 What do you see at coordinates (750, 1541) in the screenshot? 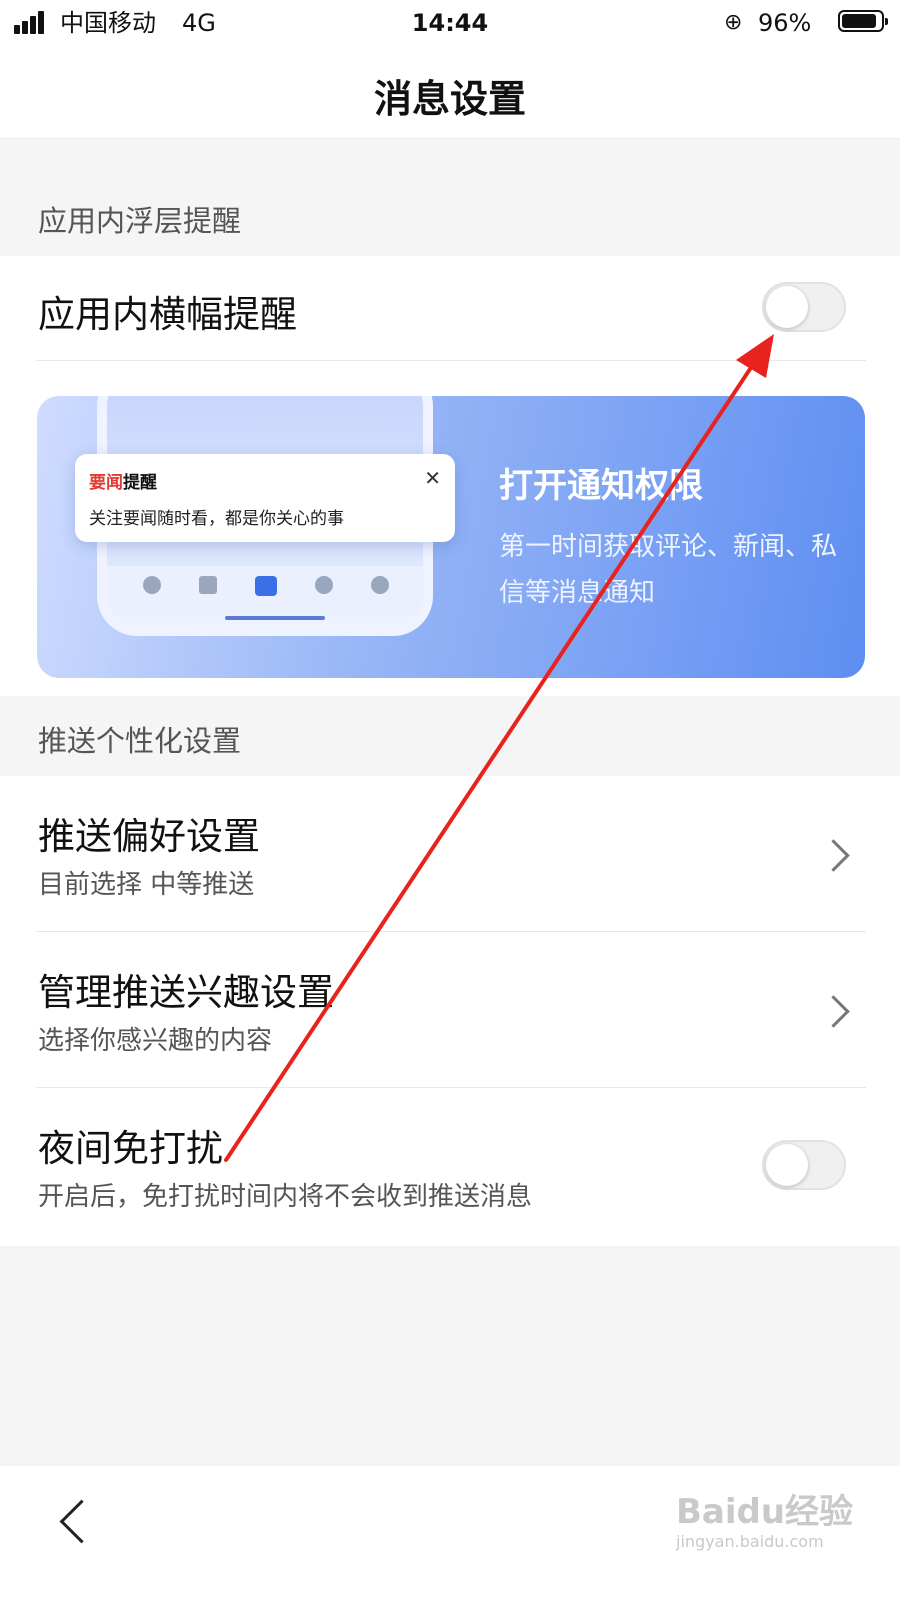
I see `watermark-url: jingyan.baidu.com` at bounding box center [750, 1541].